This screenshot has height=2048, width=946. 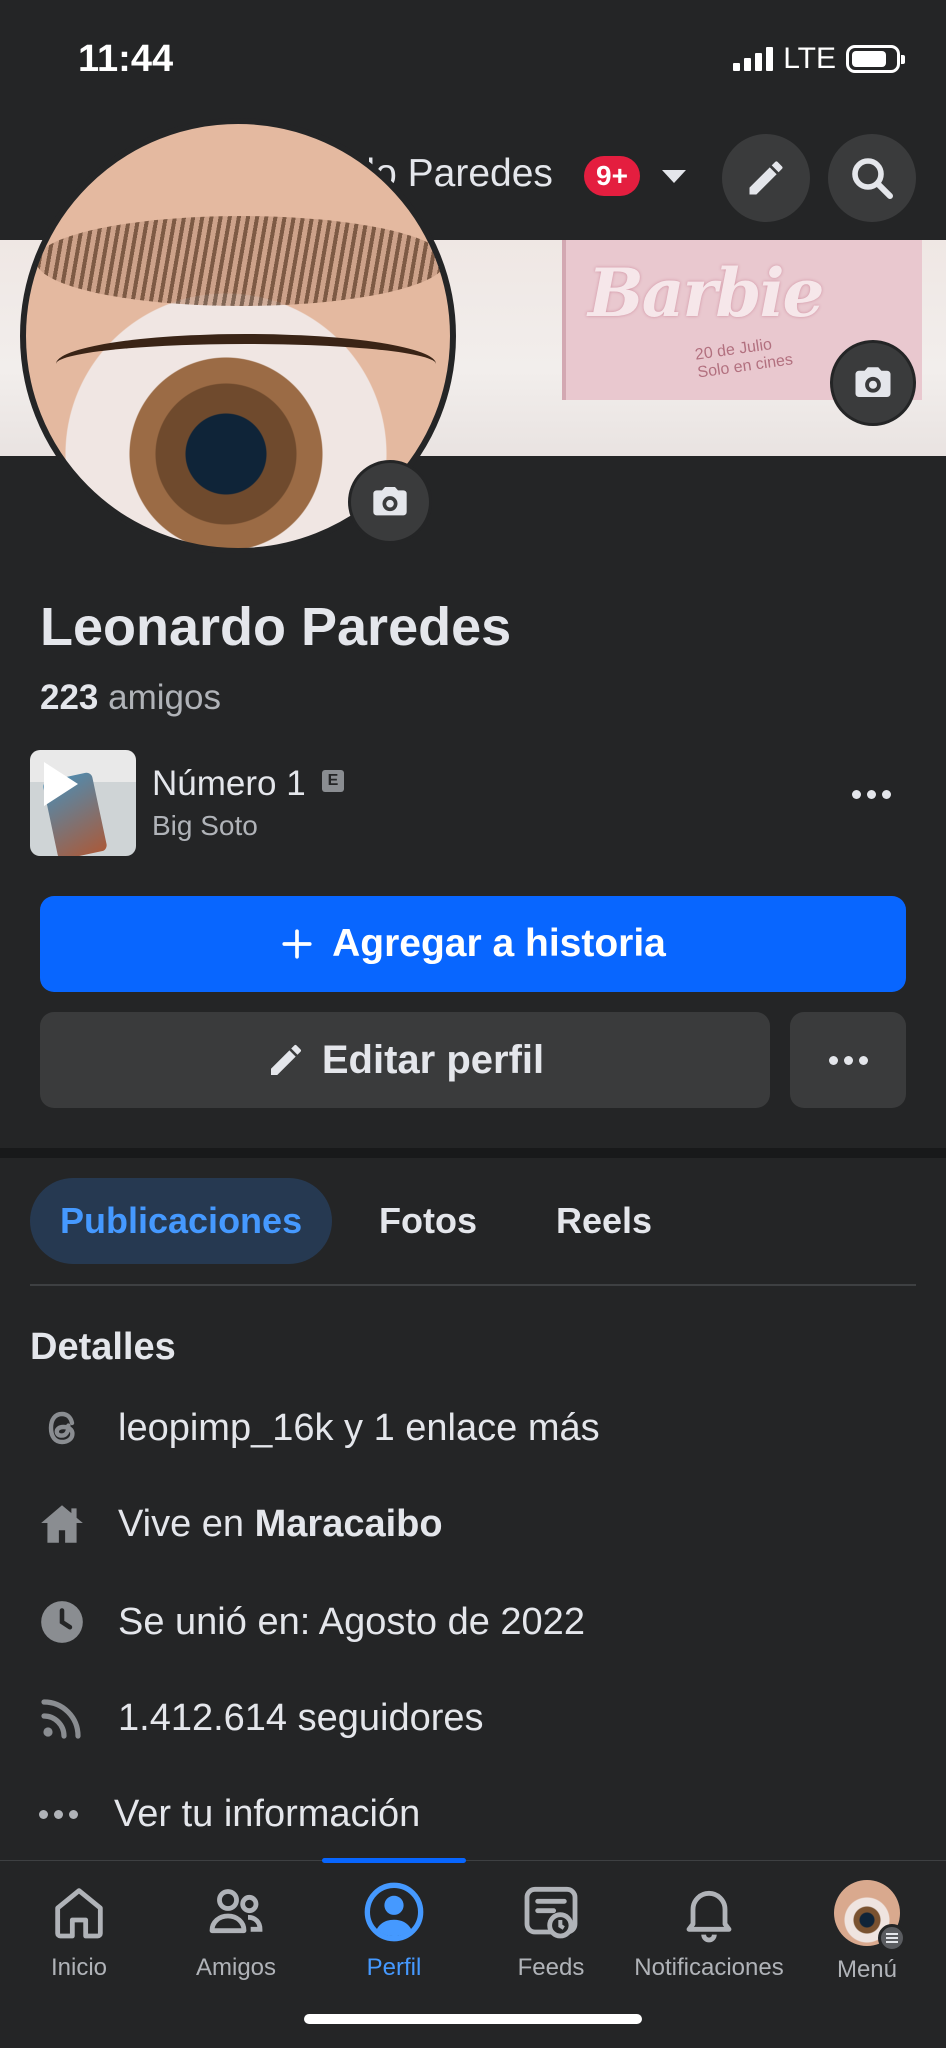 I want to click on song-artwork, so click(x=83, y=803).